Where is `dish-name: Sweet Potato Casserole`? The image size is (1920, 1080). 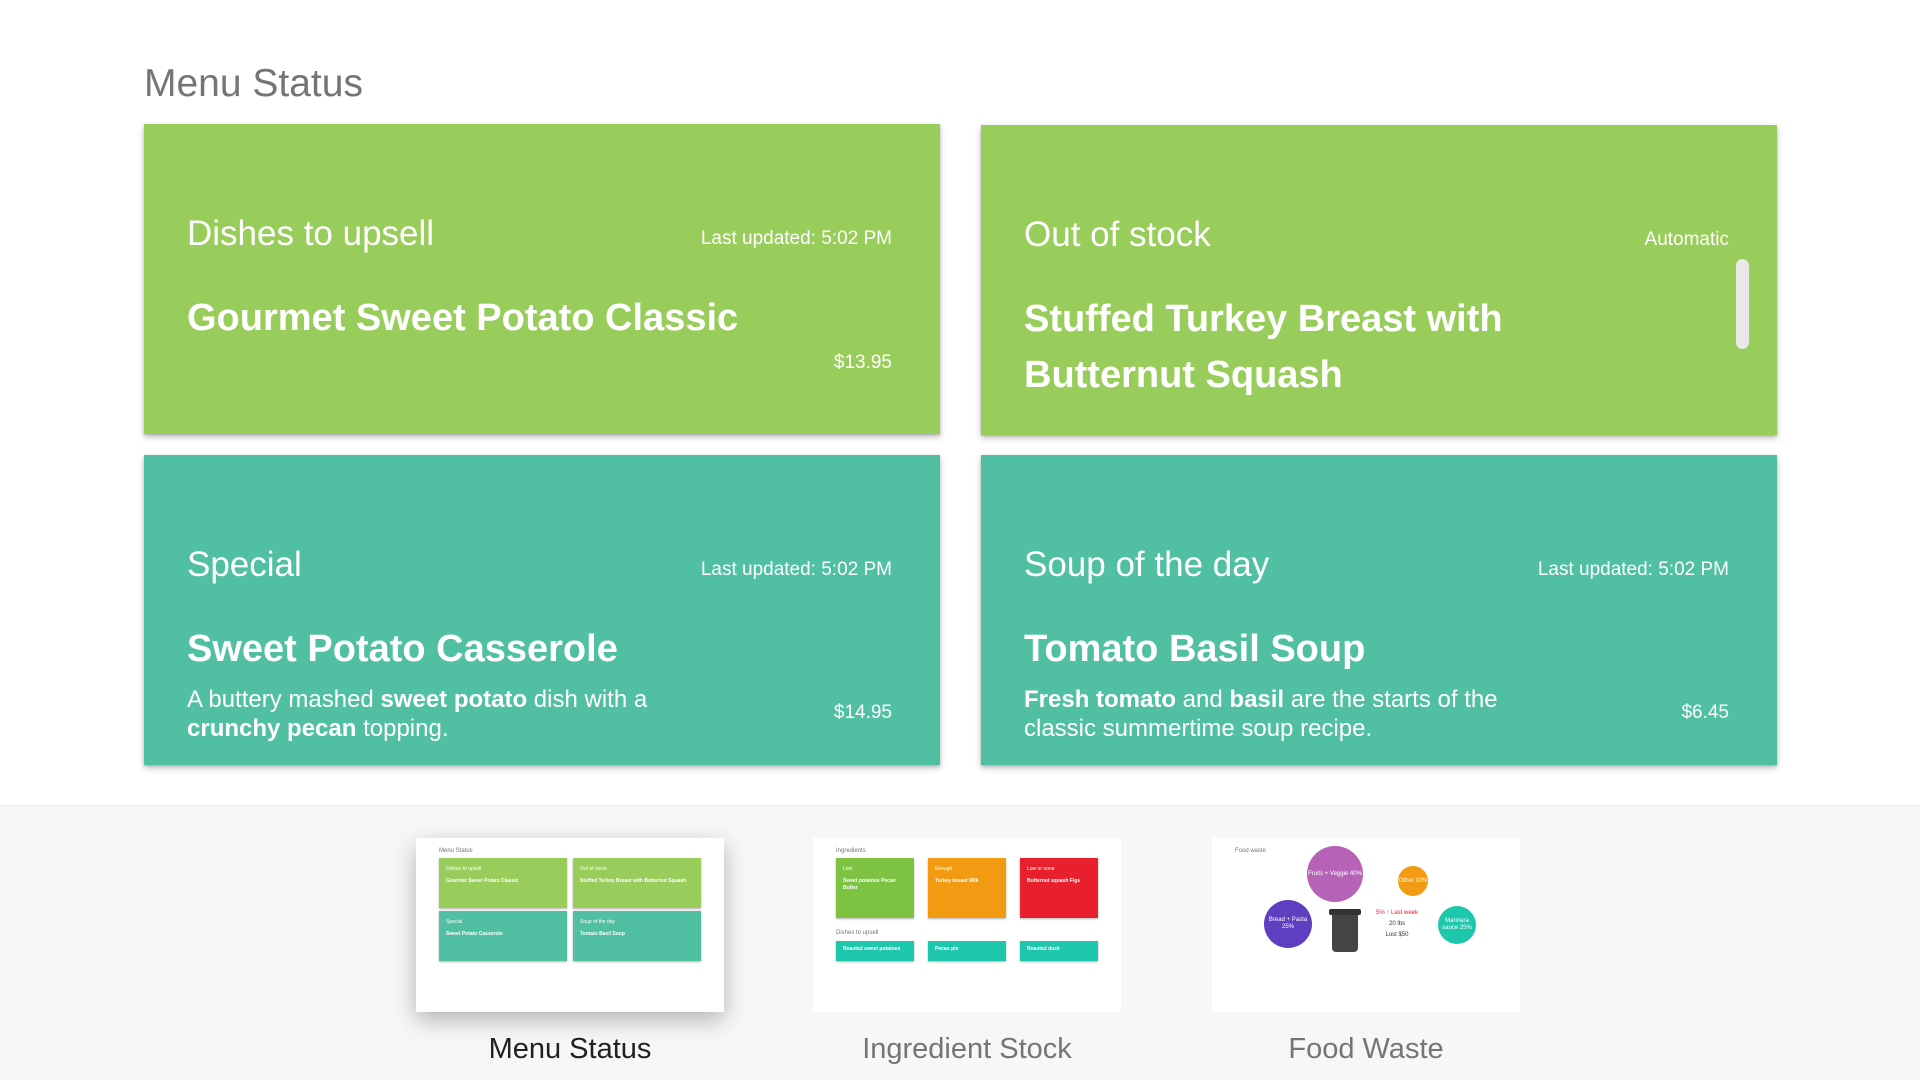
dish-name: Sweet Potato Casserole is located at coordinates (402, 649).